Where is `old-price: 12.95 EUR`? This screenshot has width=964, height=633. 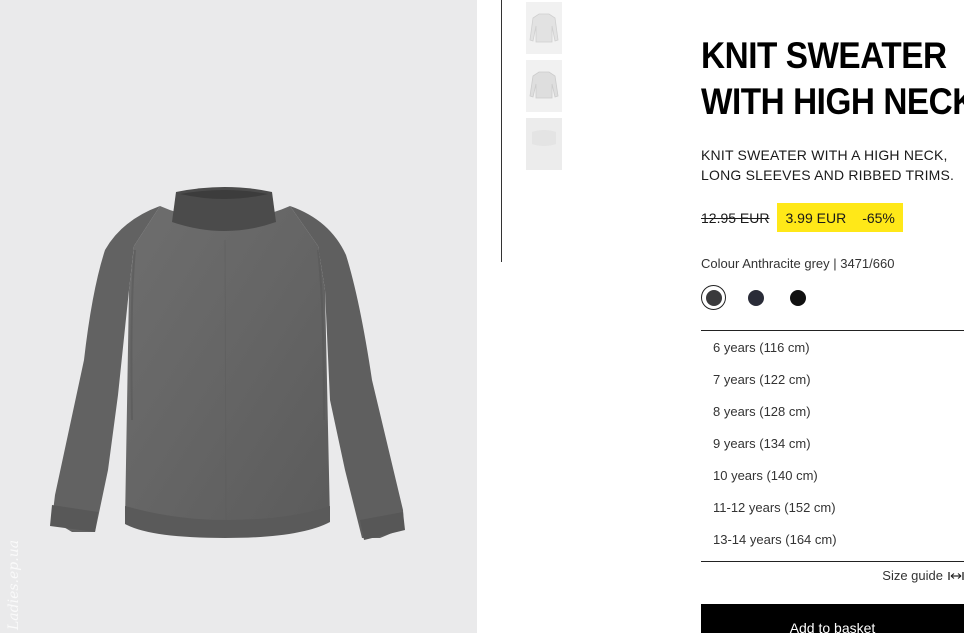
old-price: 12.95 EUR is located at coordinates (735, 217).